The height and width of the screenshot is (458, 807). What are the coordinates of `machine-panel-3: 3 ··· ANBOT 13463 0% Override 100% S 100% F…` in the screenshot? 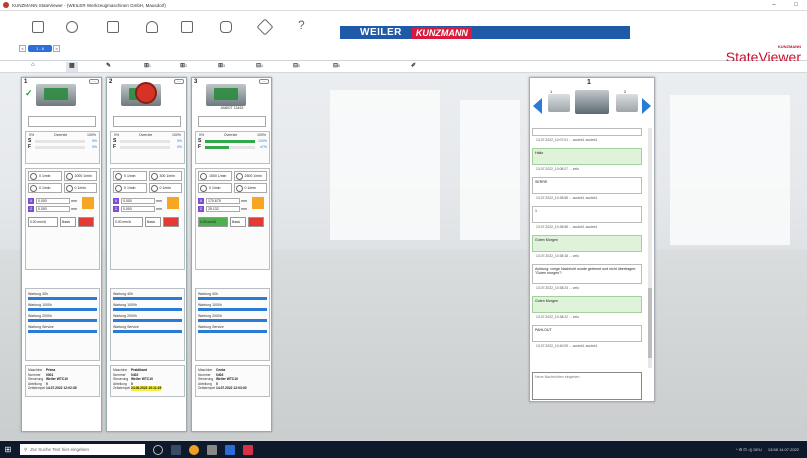 It's located at (231, 254).